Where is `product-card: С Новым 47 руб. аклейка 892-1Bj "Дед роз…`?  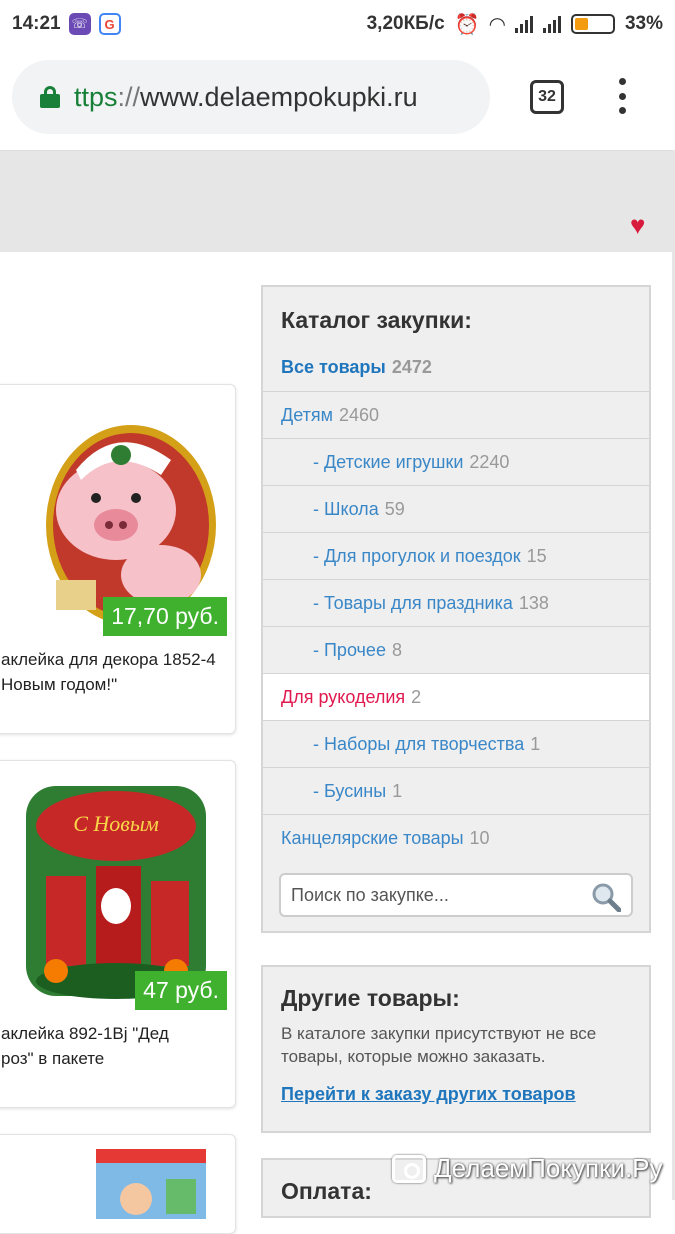 product-card: С Новым 47 руб. аклейка 892-1Bj "Дед роз… is located at coordinates (118, 934).